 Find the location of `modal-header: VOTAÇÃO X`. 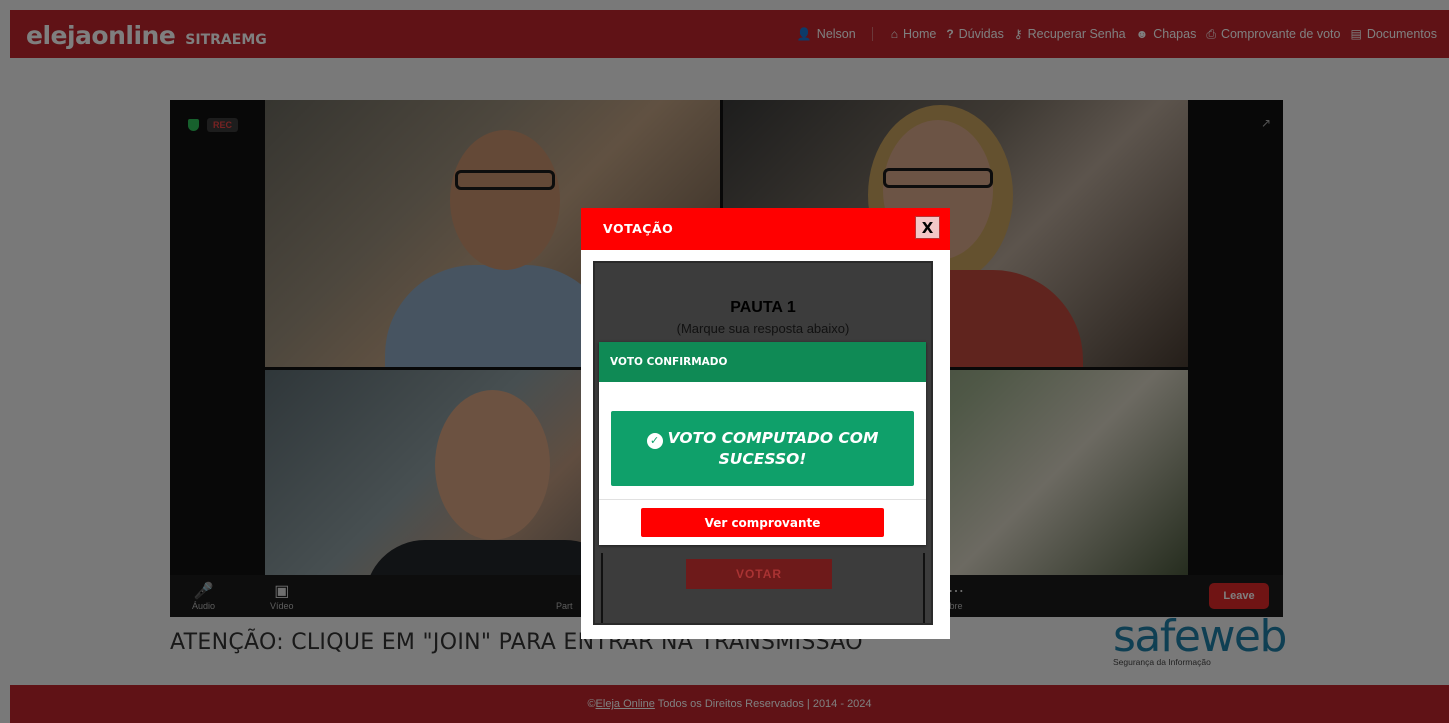

modal-header: VOTAÇÃO X is located at coordinates (765, 229).